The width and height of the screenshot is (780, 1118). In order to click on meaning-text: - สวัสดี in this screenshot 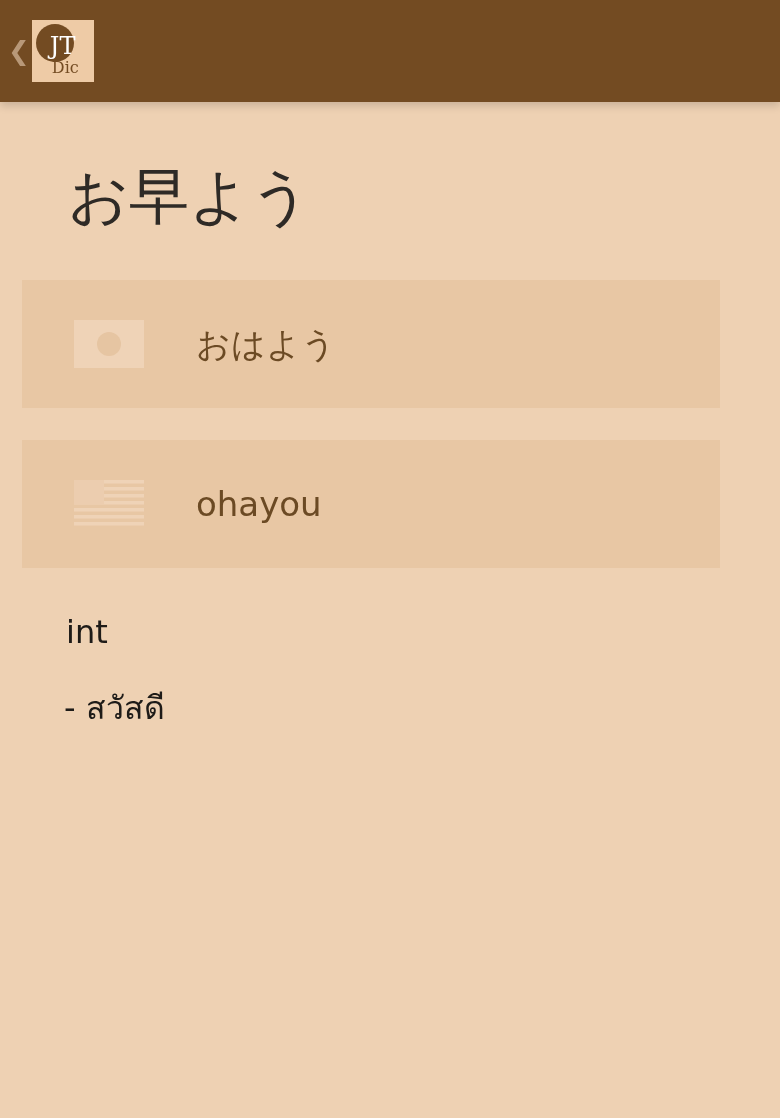, I will do `click(115, 708)`.